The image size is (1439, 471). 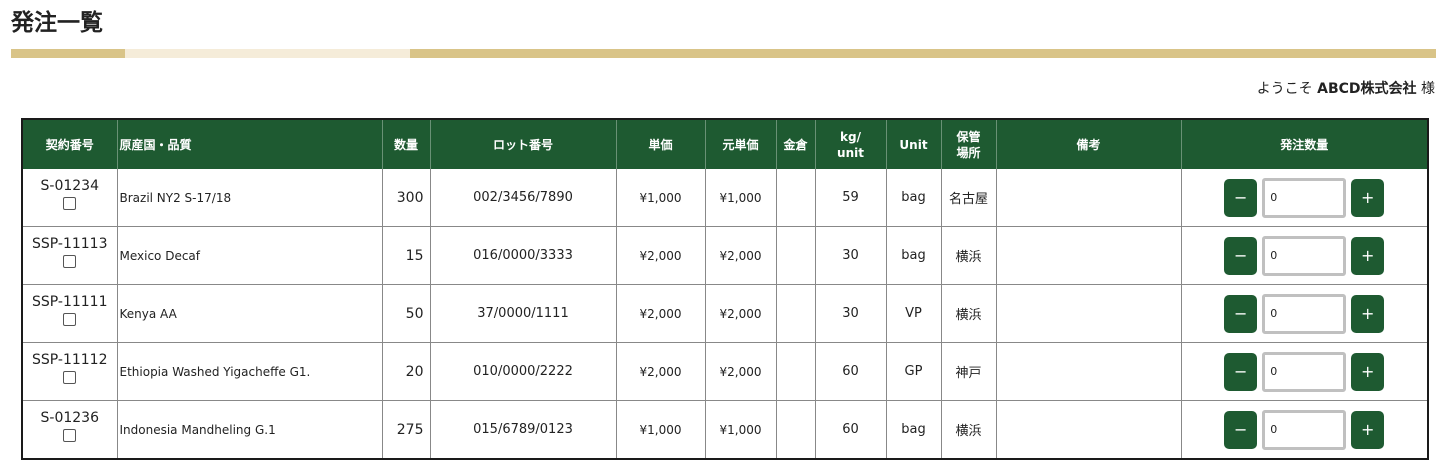 I want to click on quantity-cell: 15, so click(x=406, y=255).